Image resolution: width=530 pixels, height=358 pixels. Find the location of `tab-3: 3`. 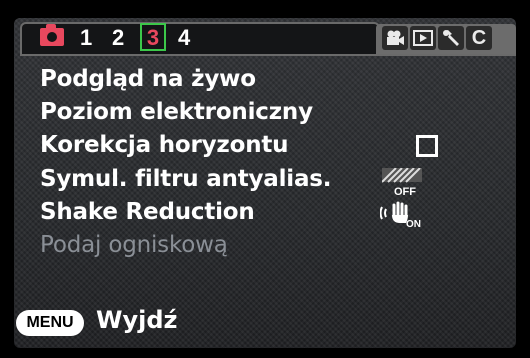

tab-3: 3 is located at coordinates (153, 37).